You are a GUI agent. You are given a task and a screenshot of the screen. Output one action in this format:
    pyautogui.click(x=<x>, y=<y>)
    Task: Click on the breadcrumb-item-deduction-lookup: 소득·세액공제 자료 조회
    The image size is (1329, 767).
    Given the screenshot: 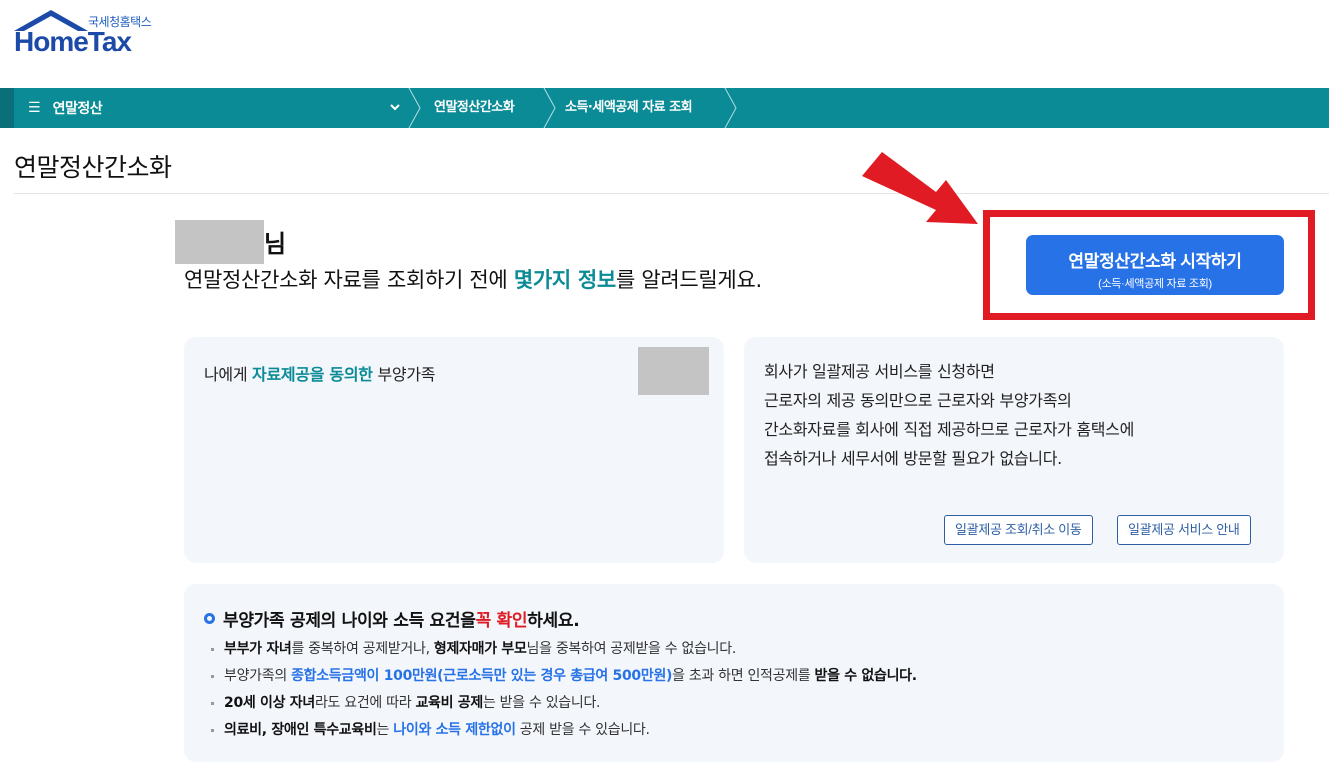 What is the action you would take?
    pyautogui.click(x=629, y=108)
    